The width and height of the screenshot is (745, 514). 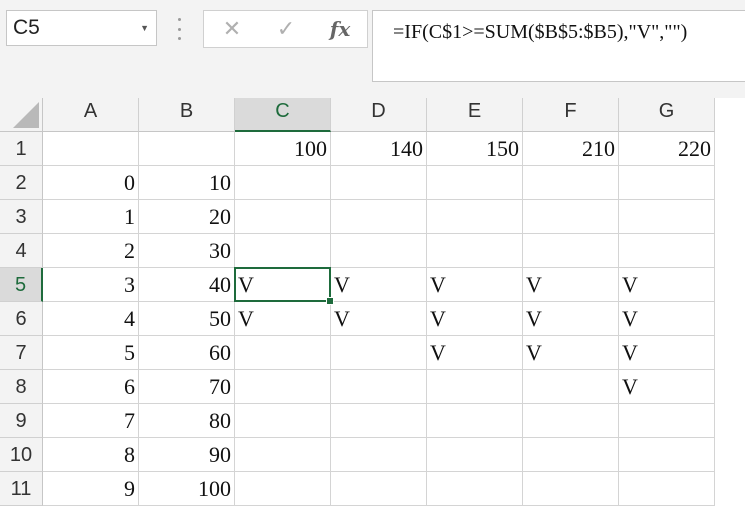 What do you see at coordinates (667, 285) in the screenshot?
I see `cell-g5: V` at bounding box center [667, 285].